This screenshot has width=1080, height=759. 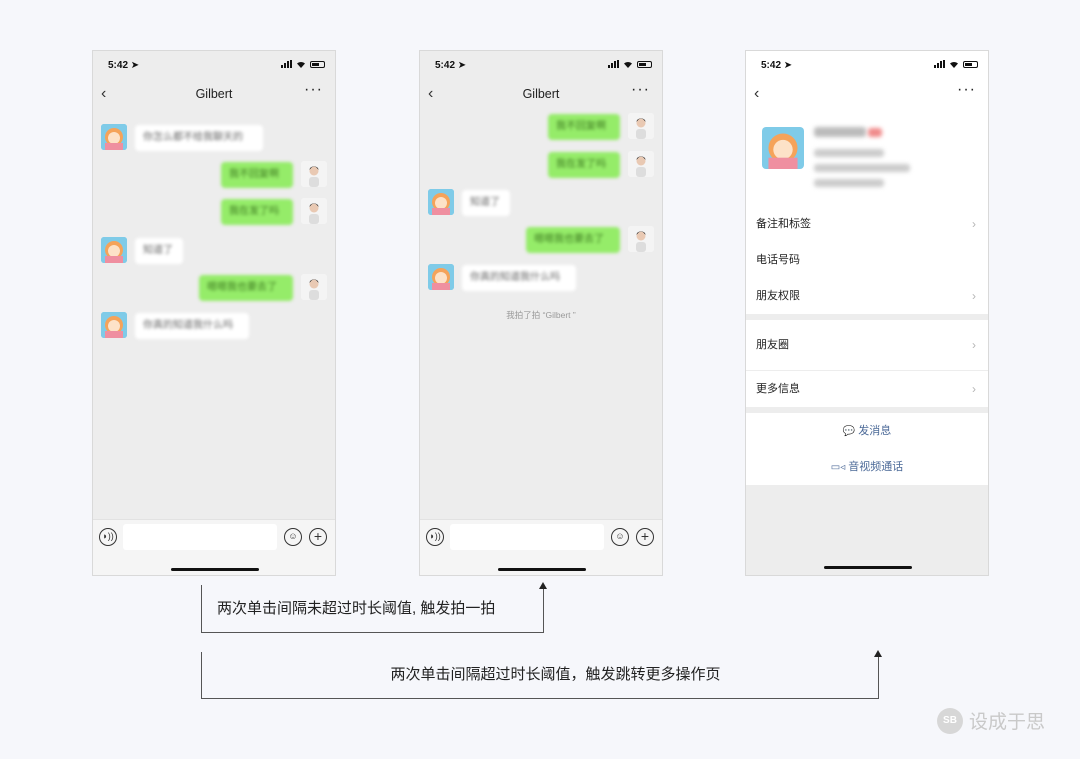 What do you see at coordinates (867, 224) in the screenshot?
I see `row-remarks-tags: 备注和标签 ›` at bounding box center [867, 224].